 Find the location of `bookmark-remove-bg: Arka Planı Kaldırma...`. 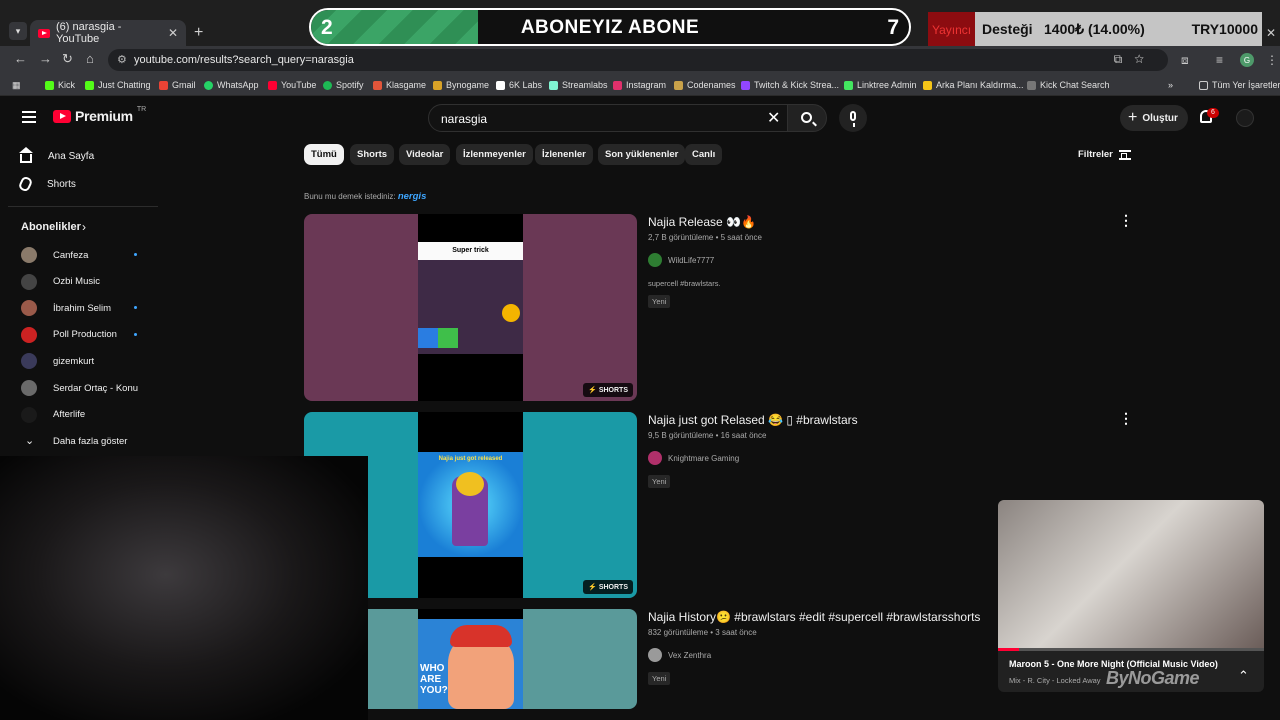

bookmark-remove-bg: Arka Planı Kaldırma... is located at coordinates (973, 85).